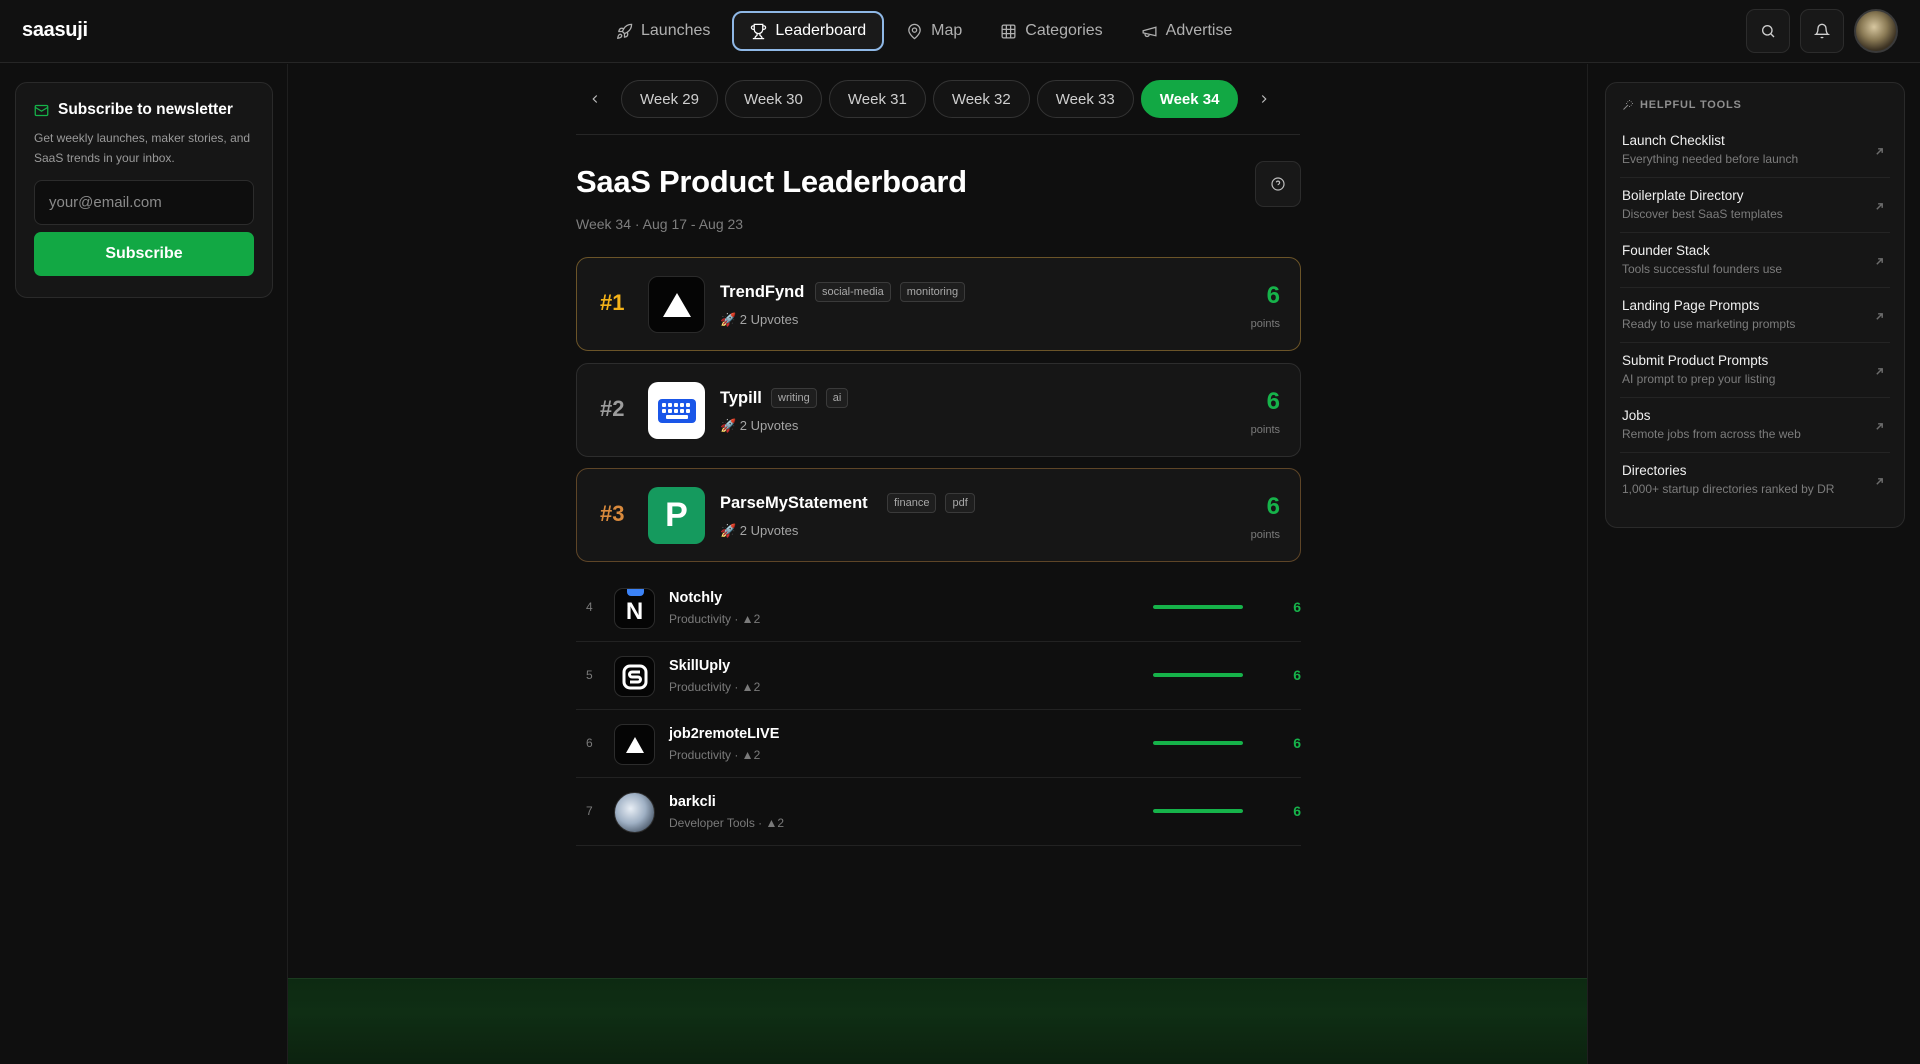 This screenshot has height=1064, width=1920. What do you see at coordinates (692, 802) in the screenshot?
I see `product-name: barkcli` at bounding box center [692, 802].